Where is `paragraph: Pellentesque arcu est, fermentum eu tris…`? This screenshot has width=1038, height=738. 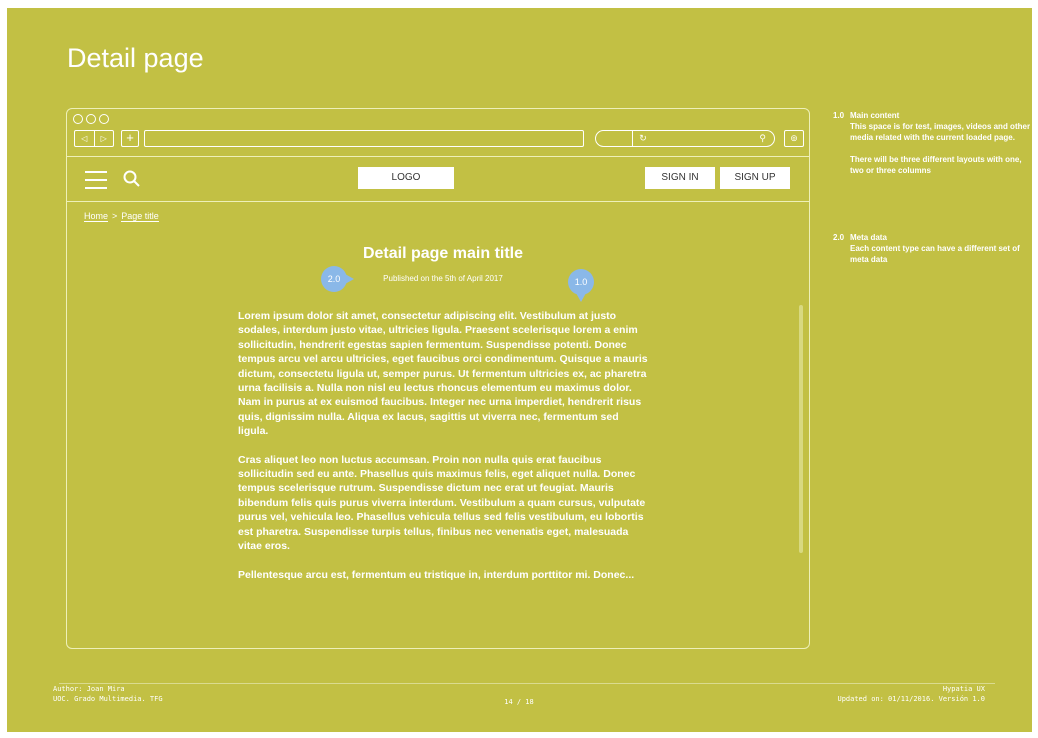 paragraph: Pellentesque arcu est, fermentum eu tris… is located at coordinates (436, 574).